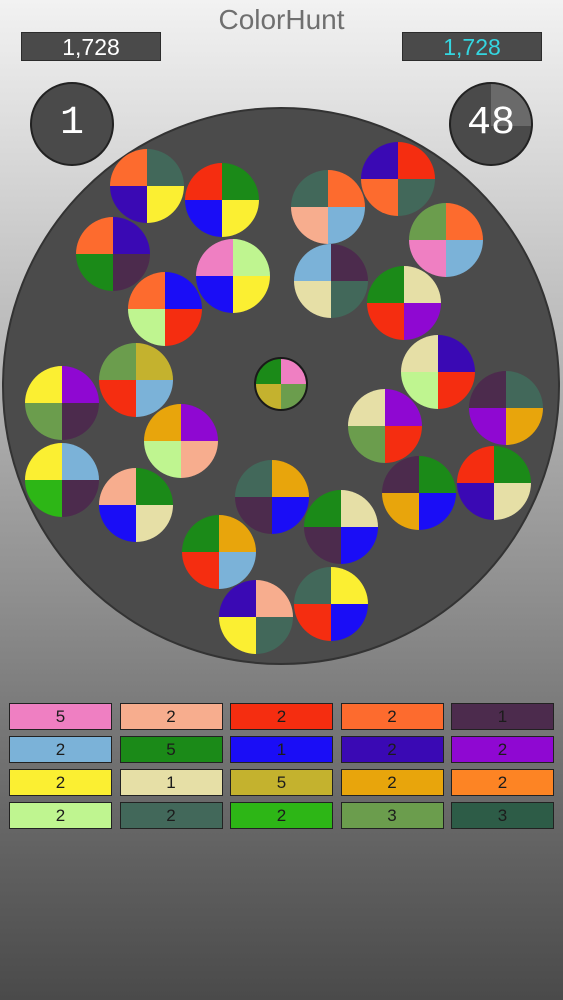 The height and width of the screenshot is (1000, 563). I want to click on palette-swatch-plum: 1, so click(502, 716).